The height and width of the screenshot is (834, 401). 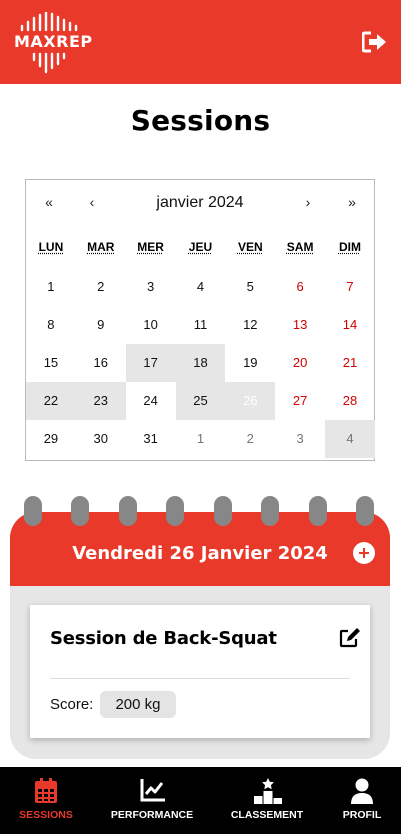 What do you see at coordinates (151, 401) in the screenshot?
I see `calendar-day: 24` at bounding box center [151, 401].